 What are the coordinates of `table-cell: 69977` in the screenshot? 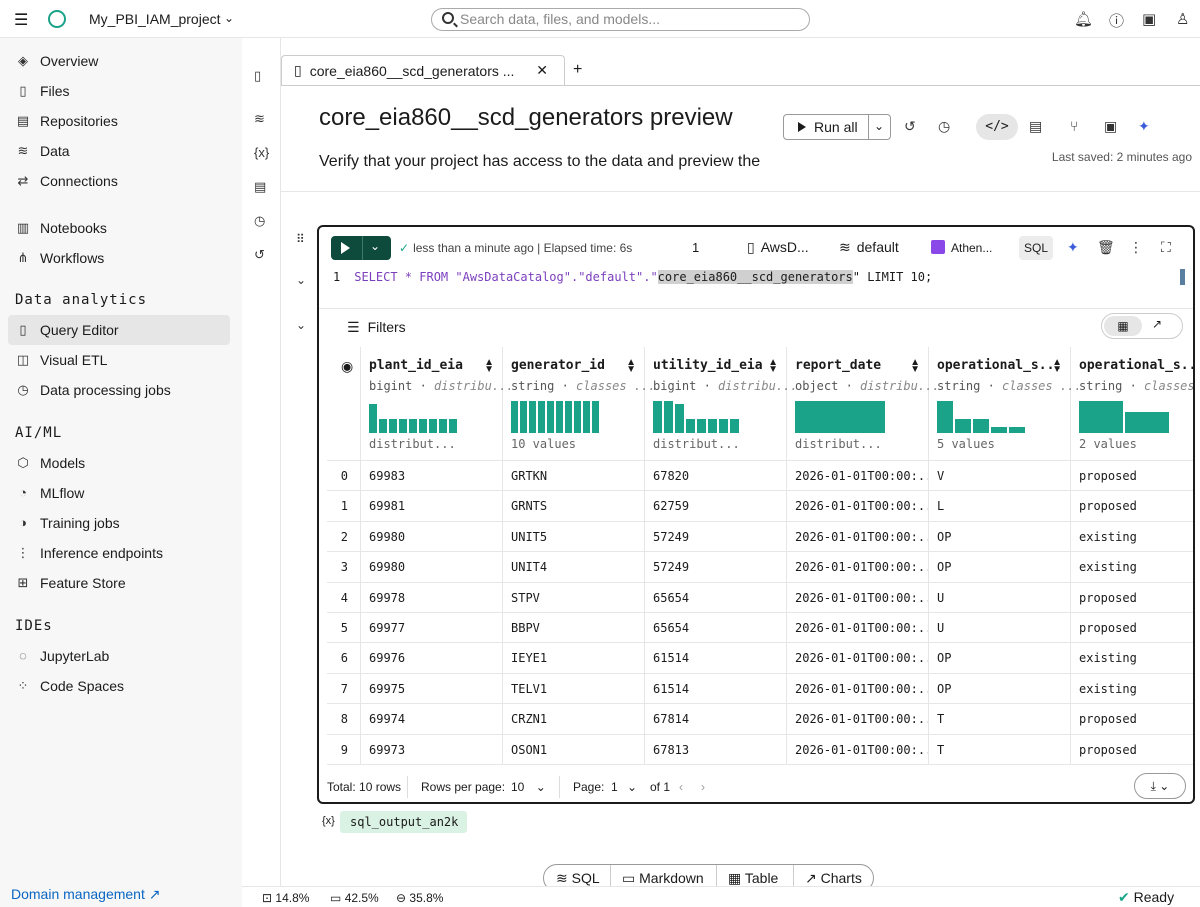 It's located at (432, 628).